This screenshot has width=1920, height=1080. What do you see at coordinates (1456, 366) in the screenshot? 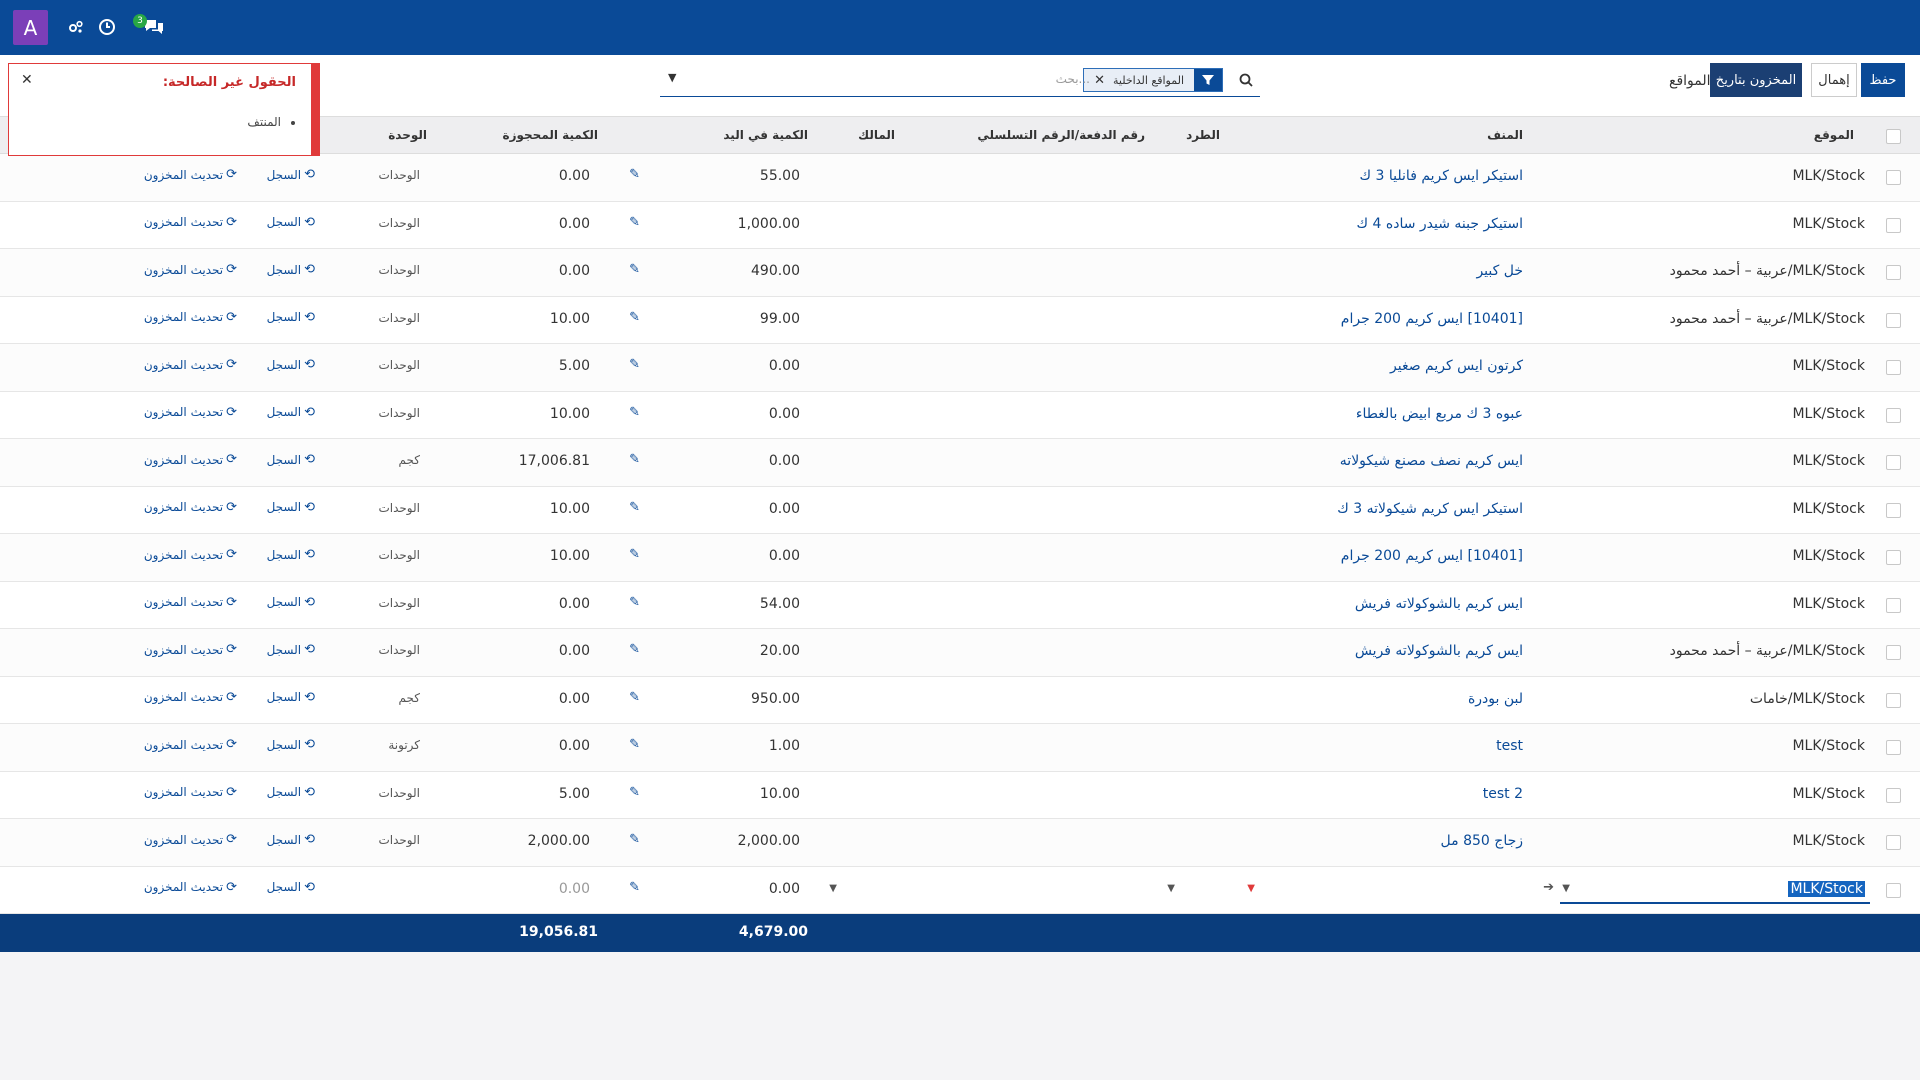
I see `product-link: كرتون ايس كريم صغير` at bounding box center [1456, 366].